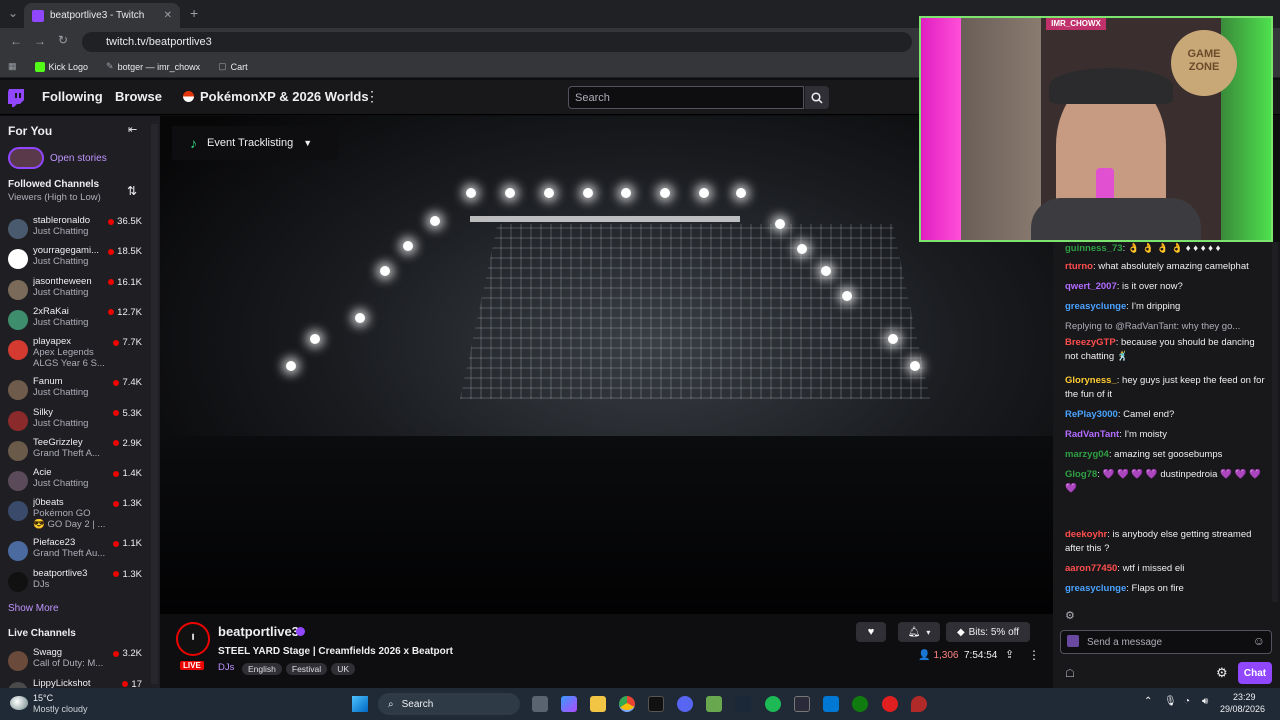 This screenshot has height=720, width=1280. What do you see at coordinates (63, 40) in the screenshot?
I see `reload-button: ↻` at bounding box center [63, 40].